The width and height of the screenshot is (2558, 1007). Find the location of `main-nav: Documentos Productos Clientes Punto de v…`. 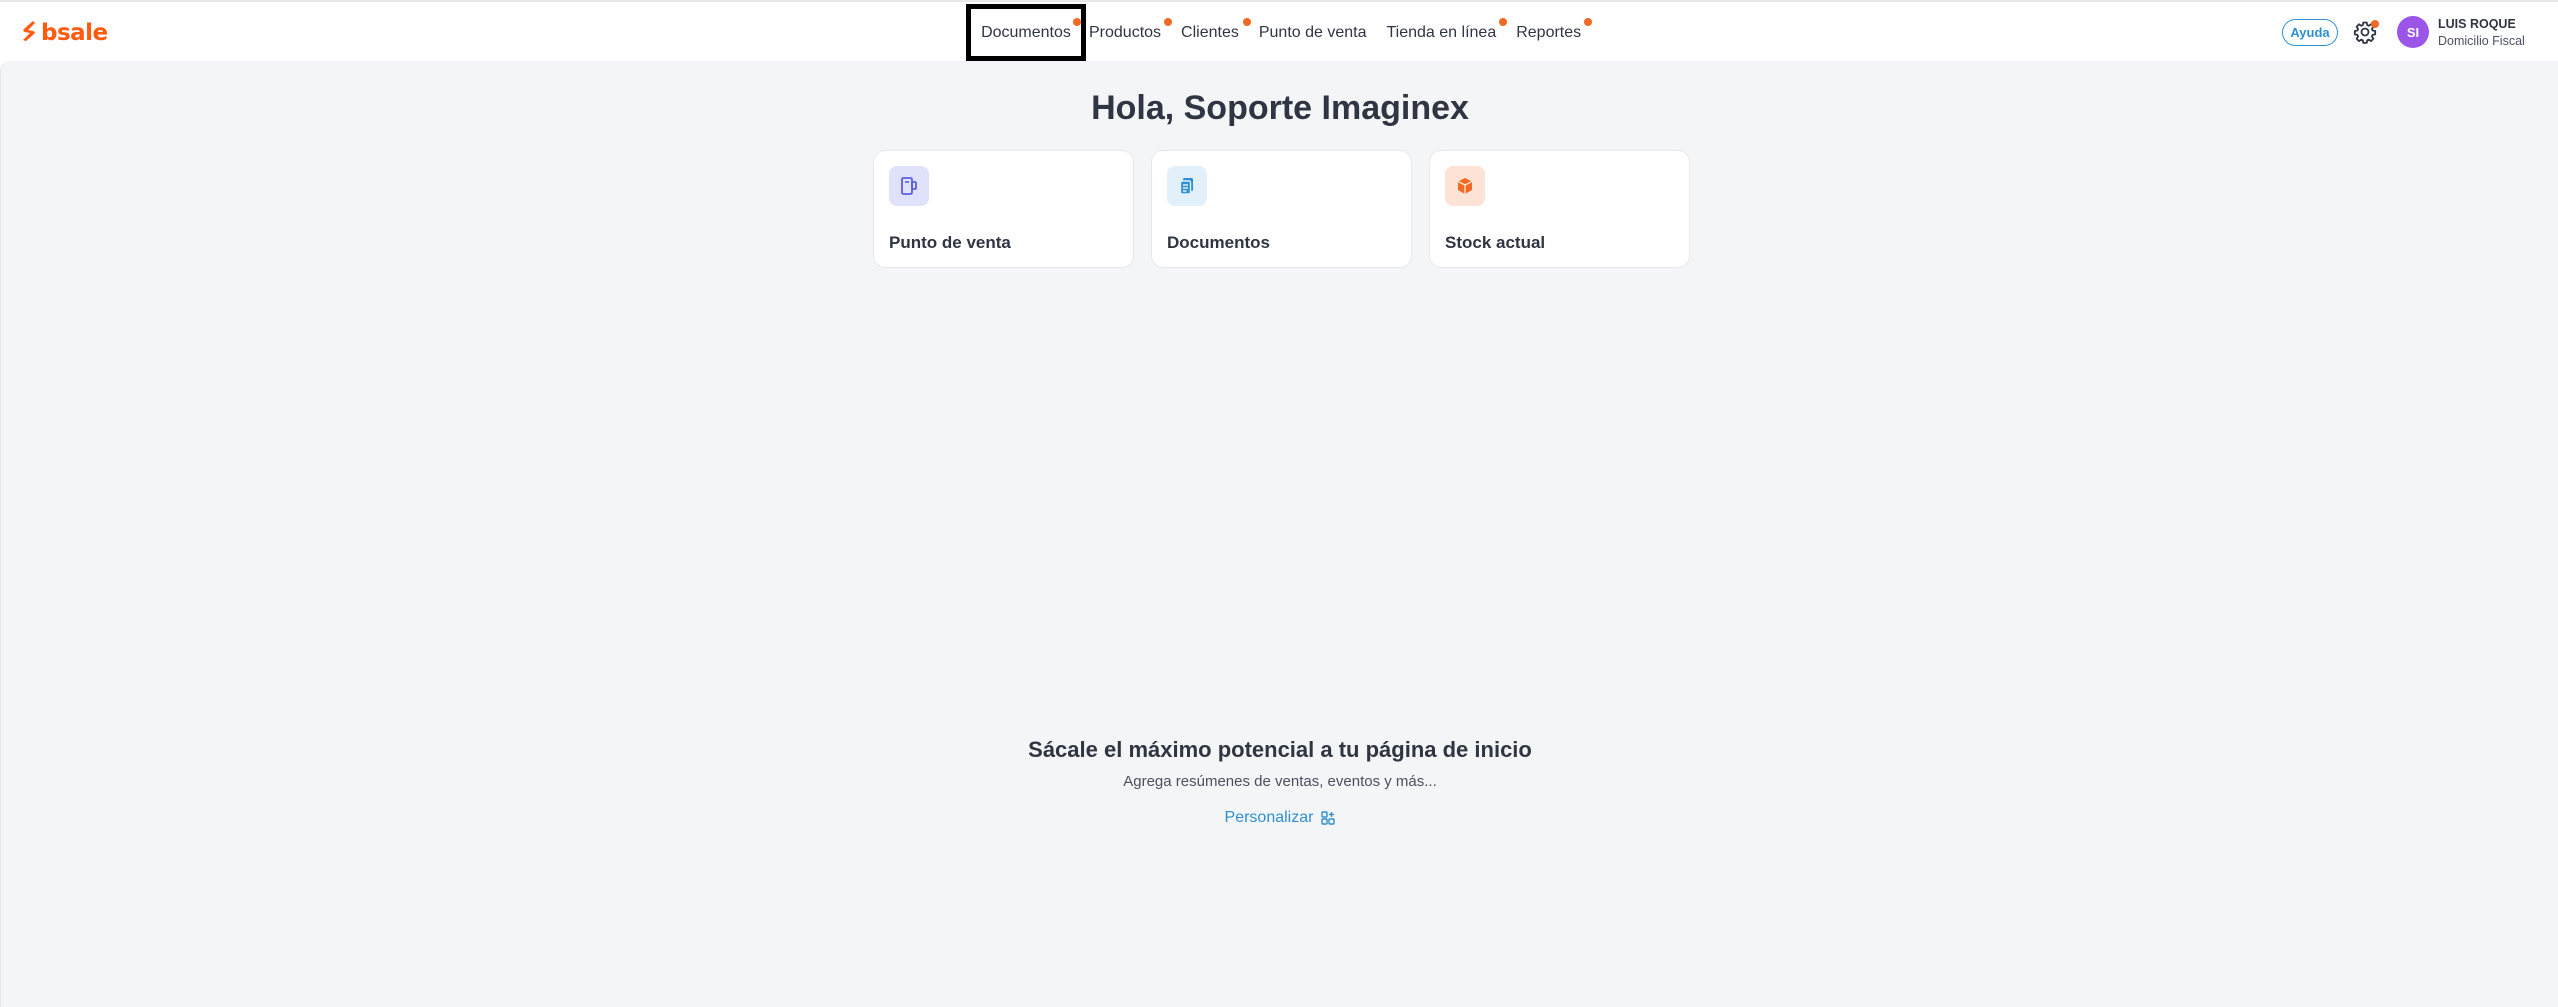

main-nav: Documentos Productos Clientes Punto de v… is located at coordinates (1279, 32).